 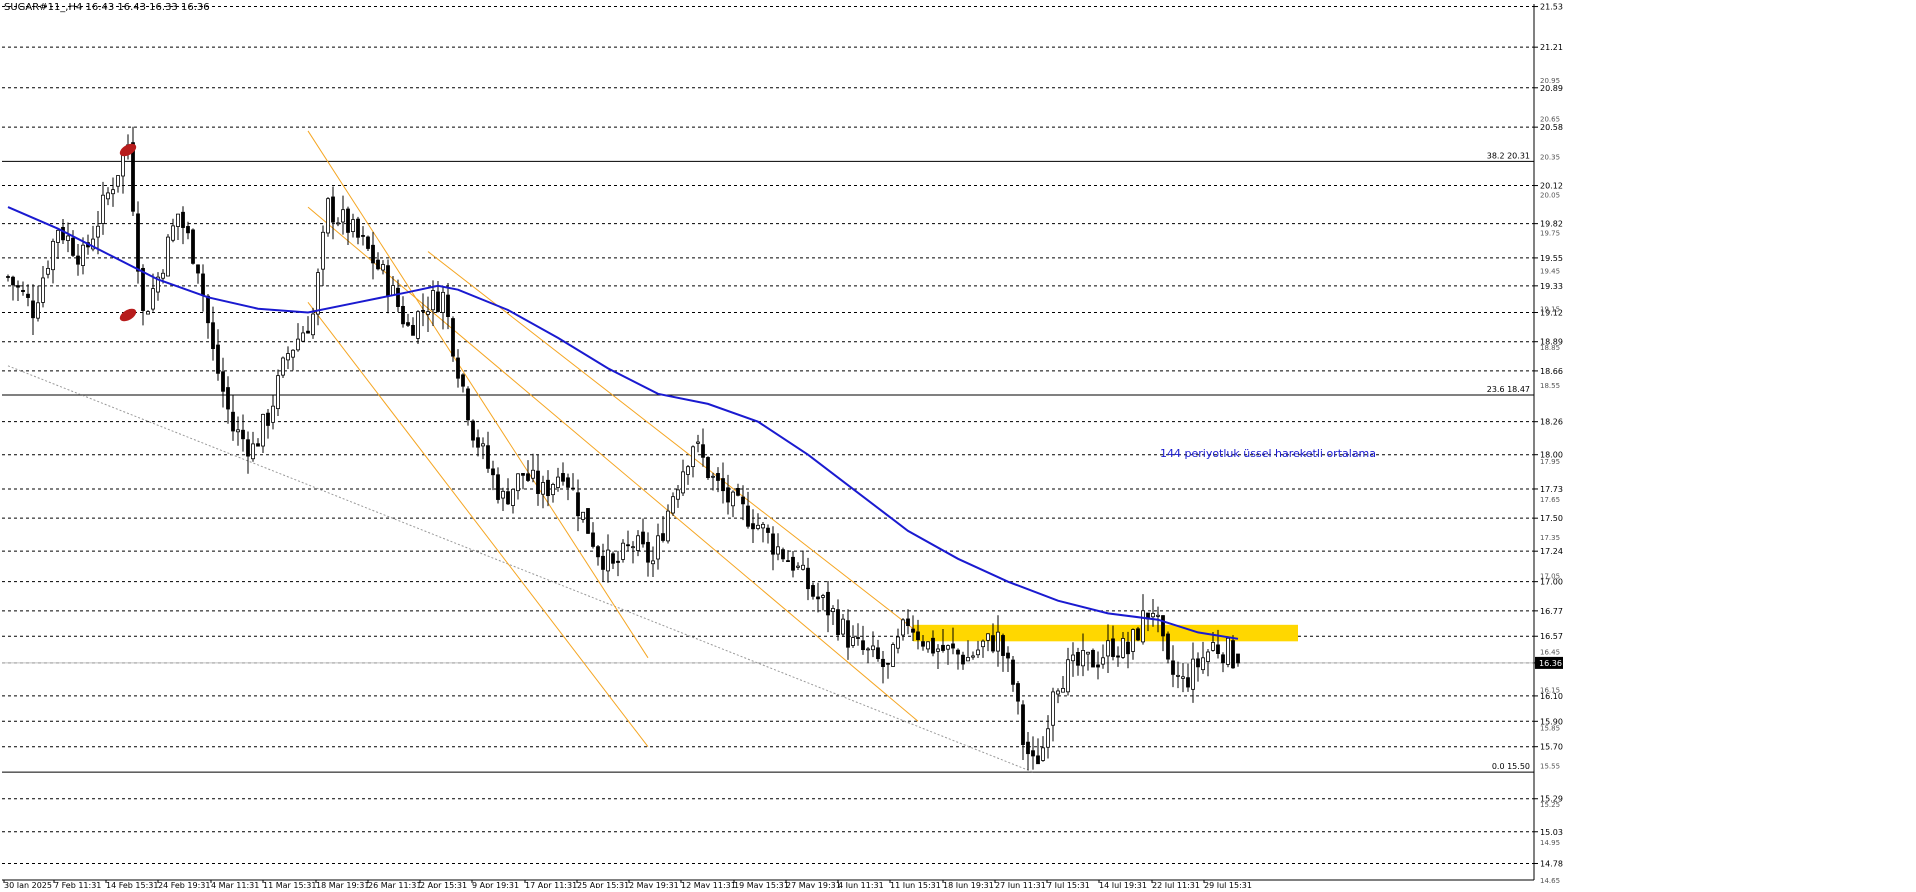 I want to click on time-label: 2 Apr 15:31, so click(x=443, y=884).